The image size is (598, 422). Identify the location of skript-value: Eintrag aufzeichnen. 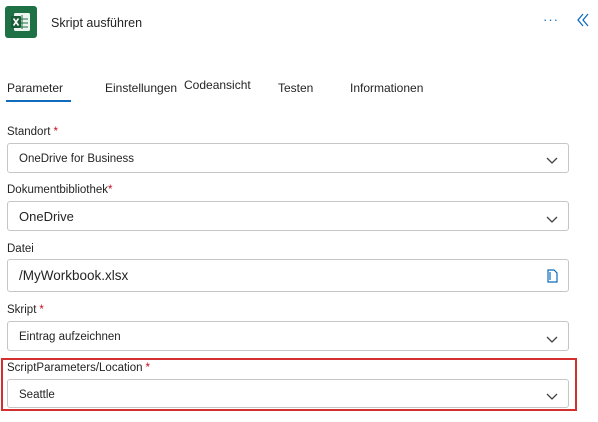
(70, 337).